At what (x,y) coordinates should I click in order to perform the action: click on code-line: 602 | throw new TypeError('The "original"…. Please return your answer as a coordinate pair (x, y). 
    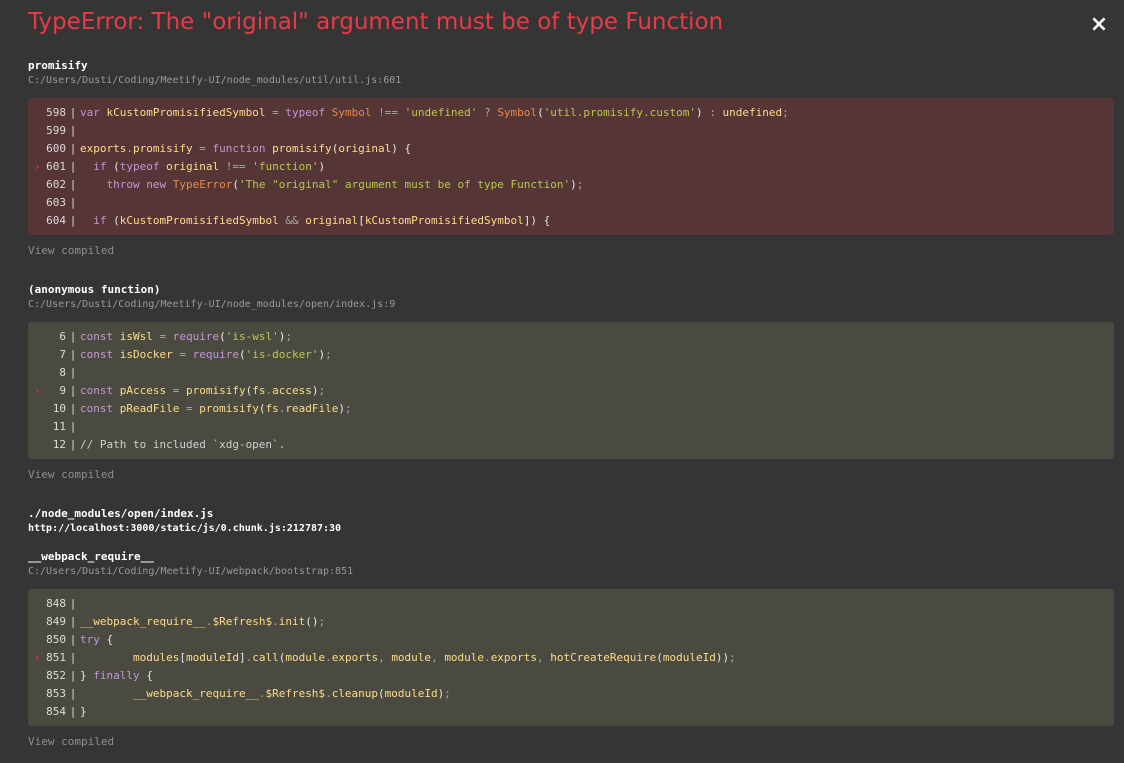
    Looking at the image, I should click on (571, 185).